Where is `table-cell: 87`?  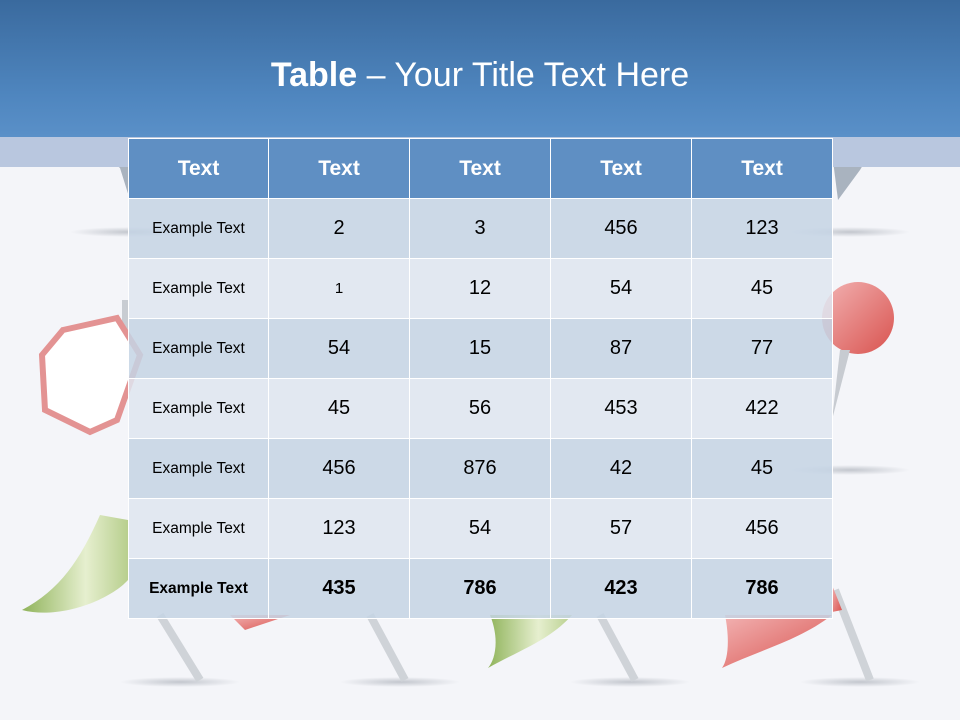 table-cell: 87 is located at coordinates (621, 348).